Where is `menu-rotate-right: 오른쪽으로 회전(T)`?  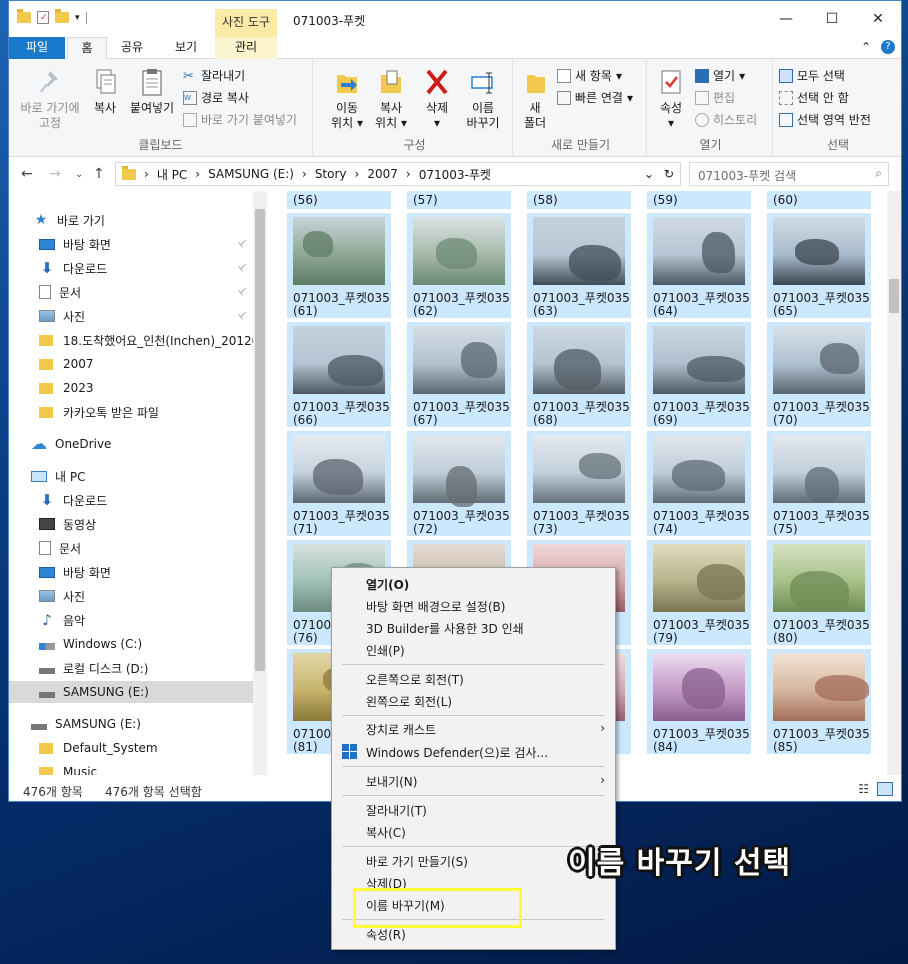 menu-rotate-right: 오른쪽으로 회전(T) is located at coordinates (415, 679).